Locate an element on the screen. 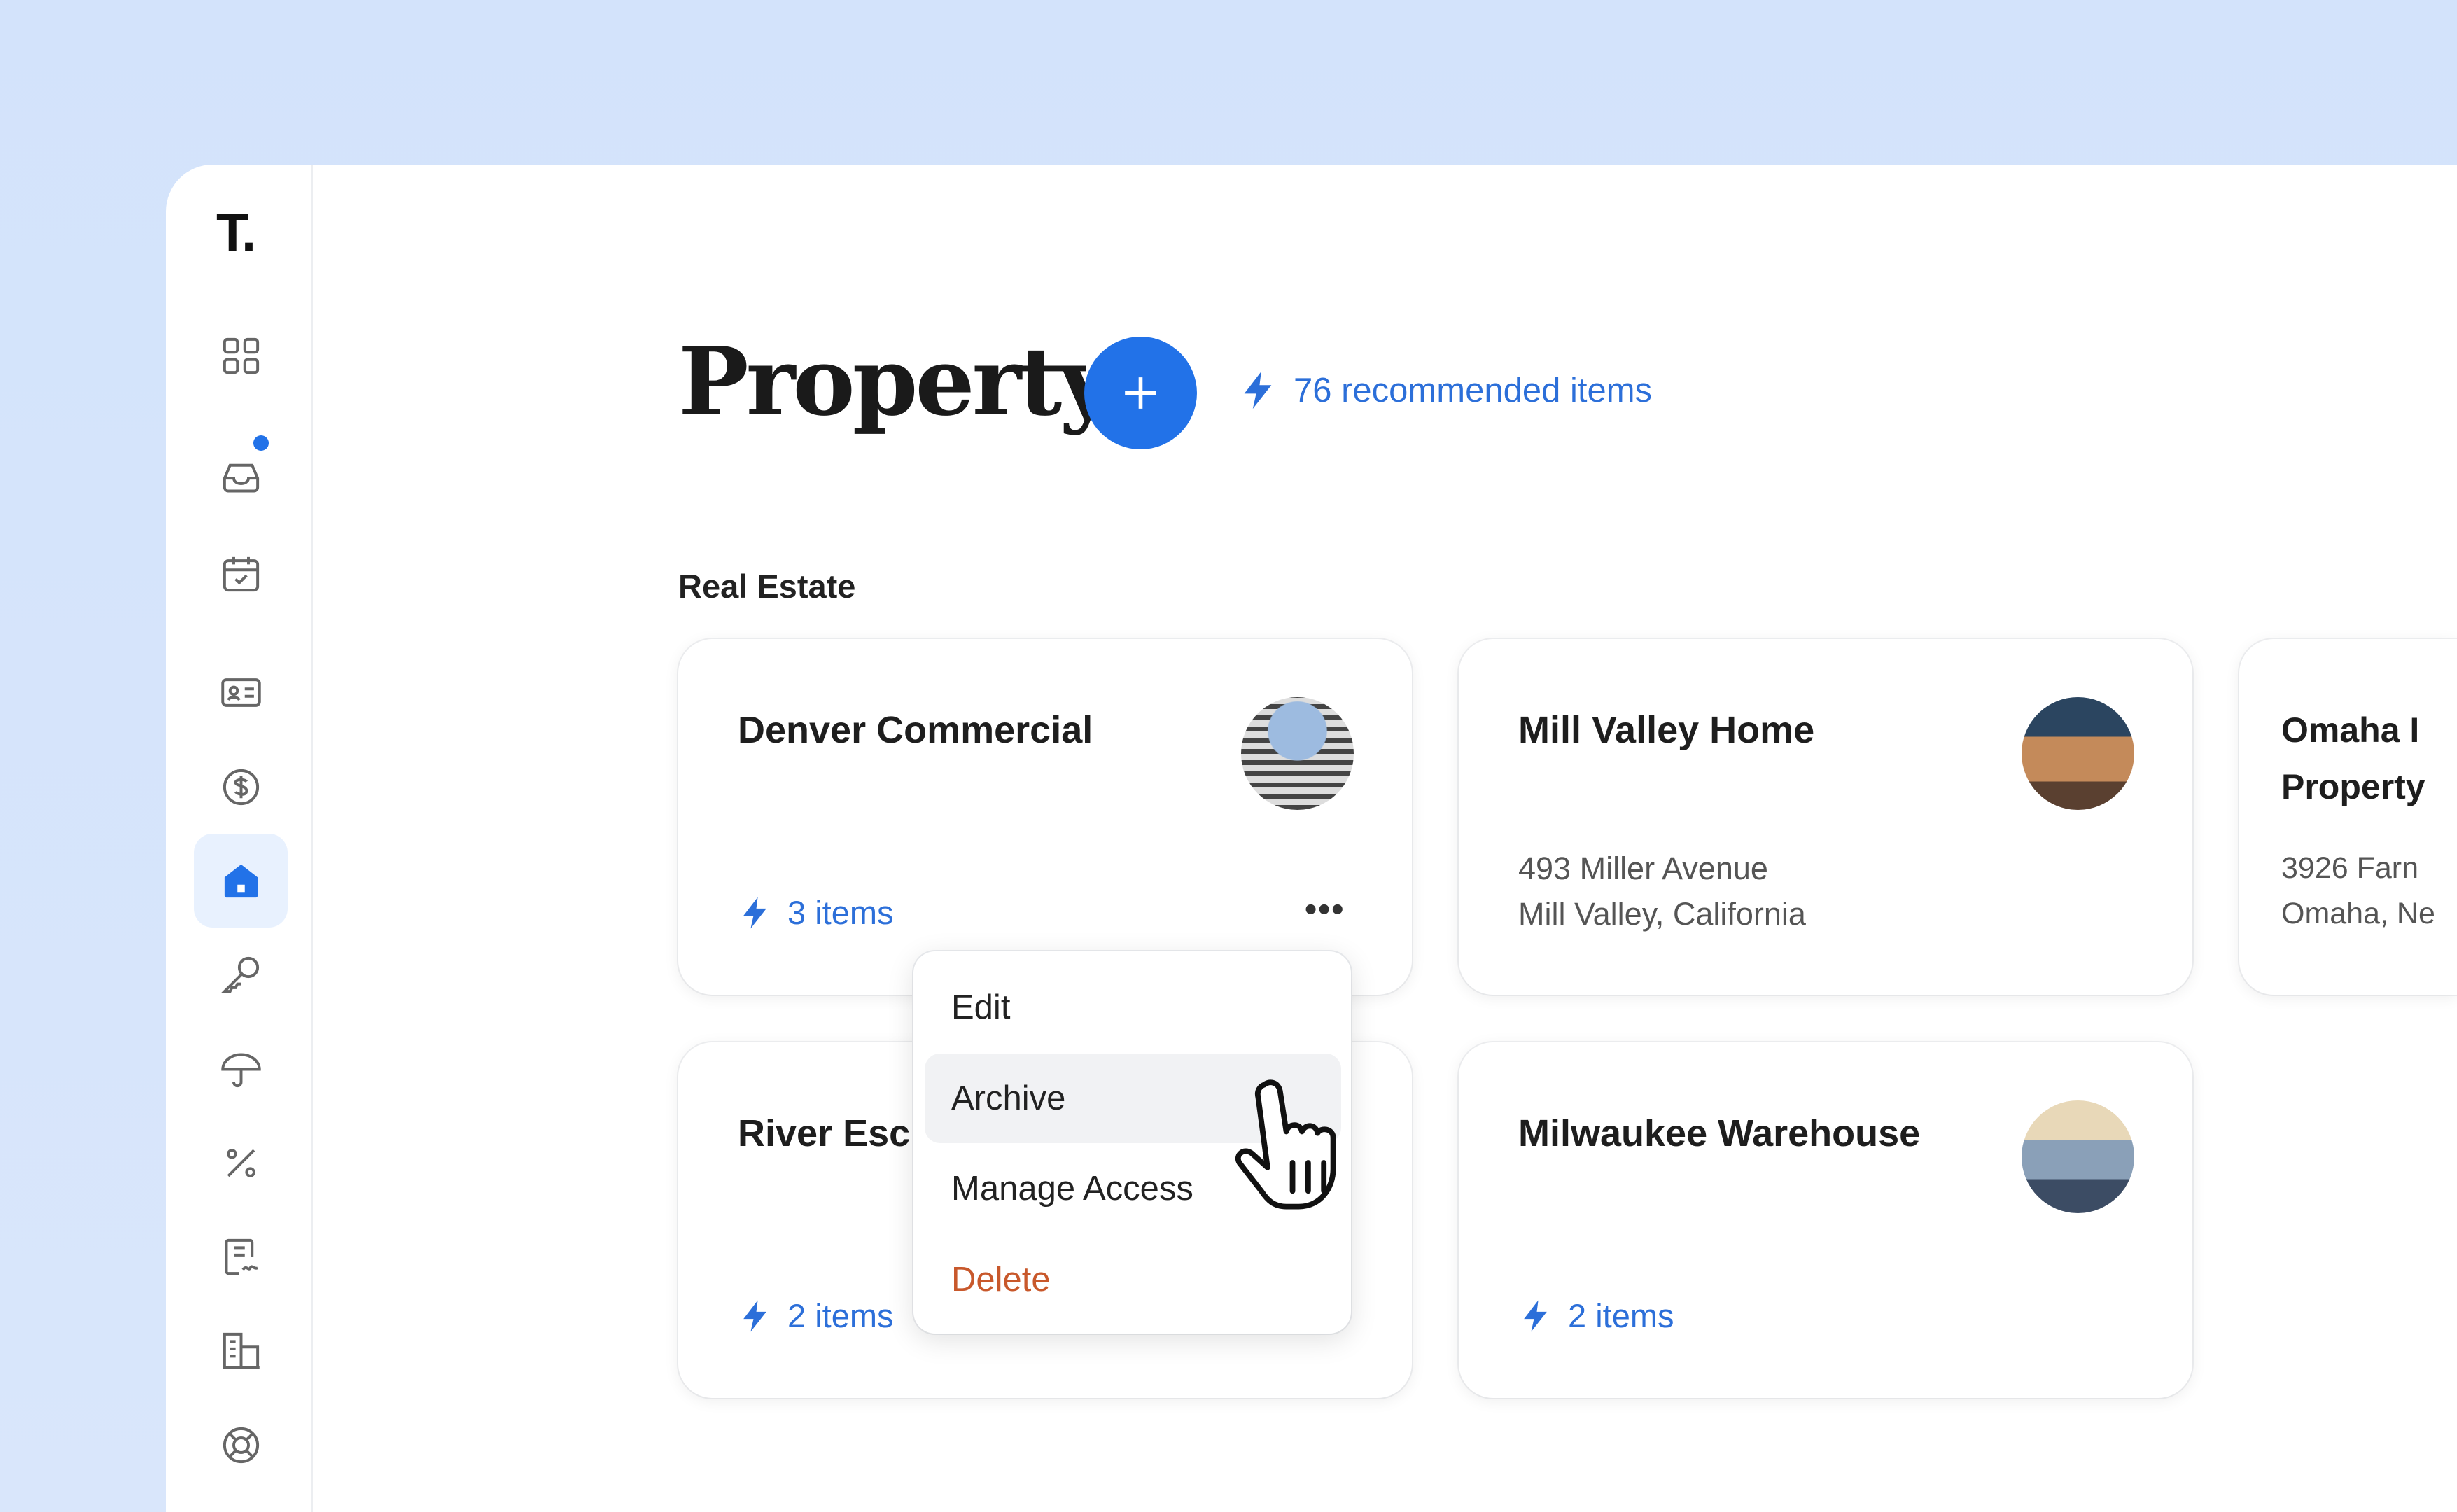 Image resolution: width=2457 pixels, height=1512 pixels. sidebar-item-insurance is located at coordinates (241, 1069).